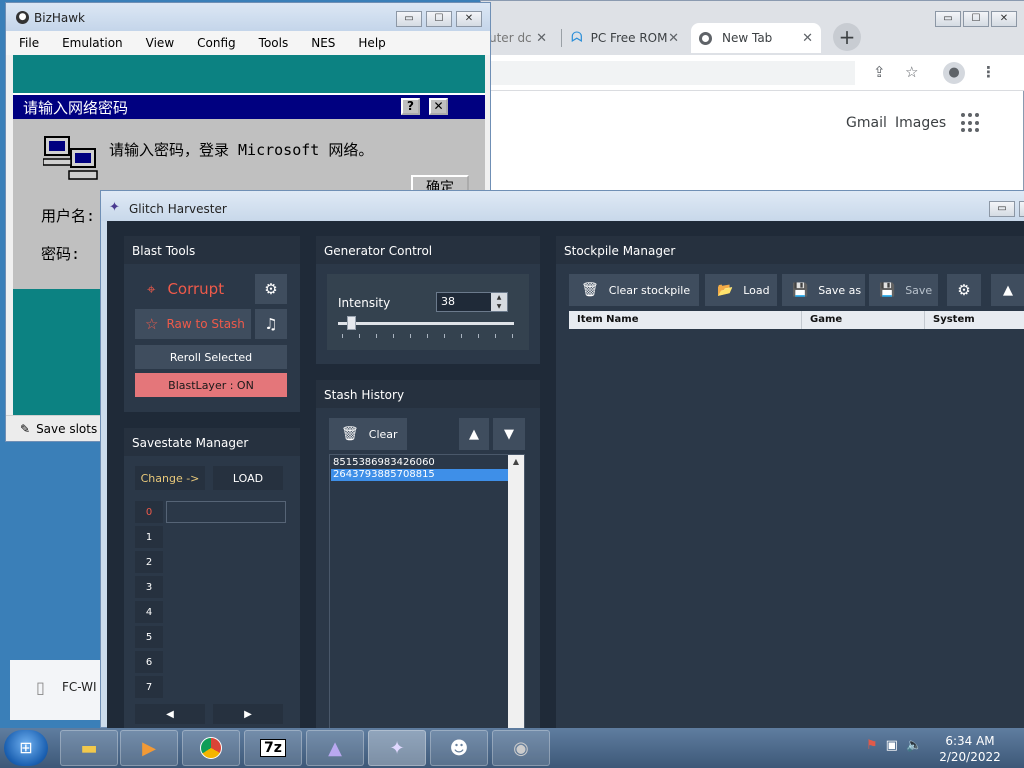 The height and width of the screenshot is (768, 1024). What do you see at coordinates (22, 17) in the screenshot?
I see `bizhawk-logo-icon: ●` at bounding box center [22, 17].